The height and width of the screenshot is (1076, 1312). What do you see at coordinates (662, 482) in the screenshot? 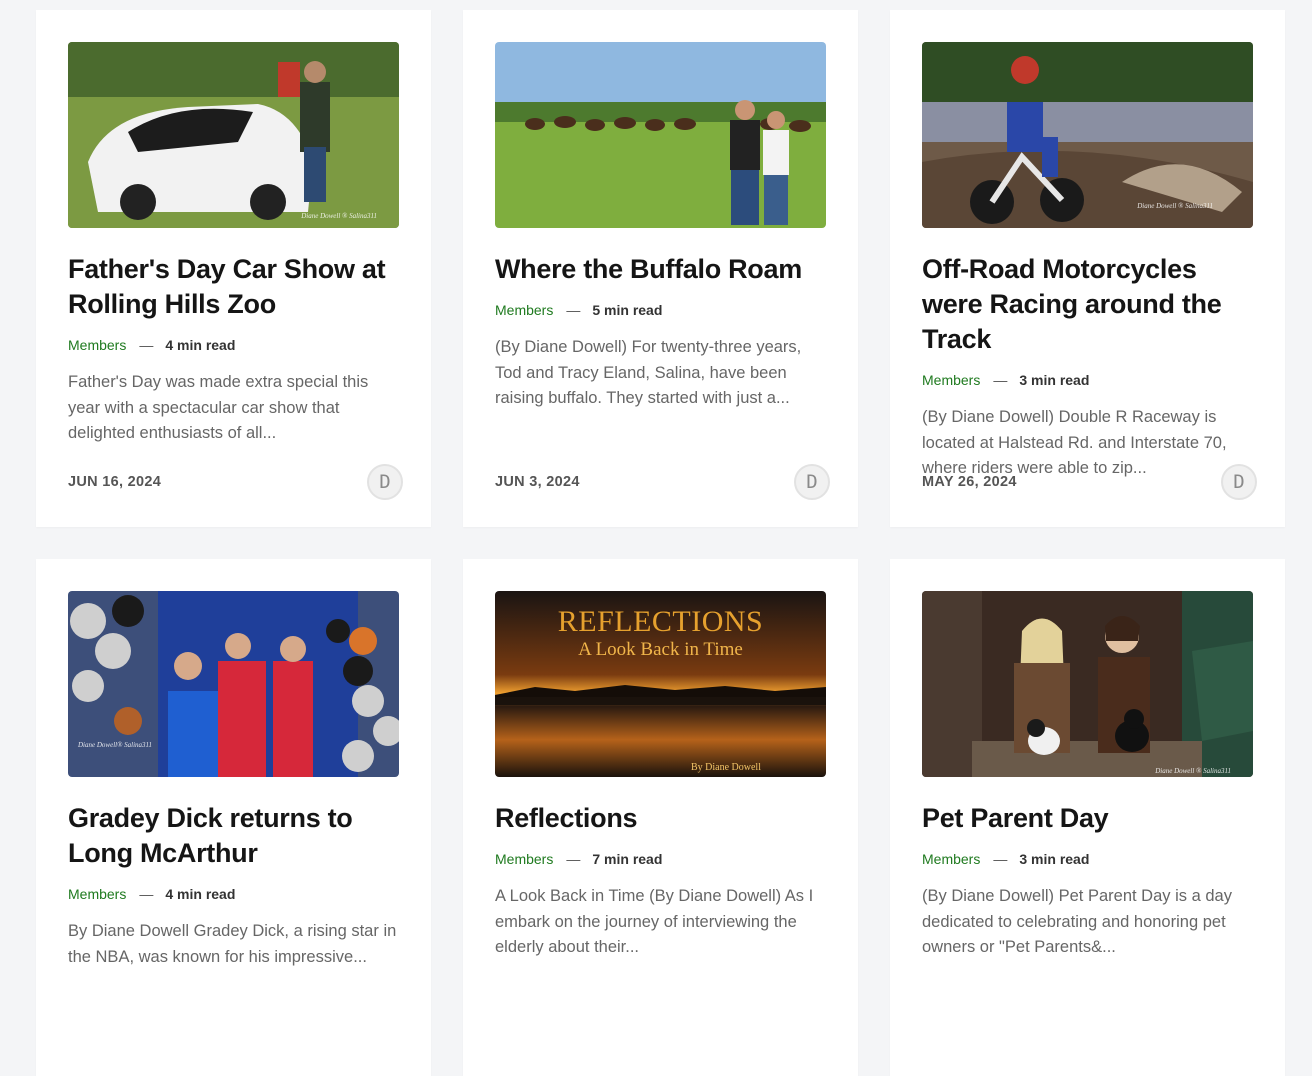
I see `post-footer: JUN 3, 2024 D` at bounding box center [662, 482].